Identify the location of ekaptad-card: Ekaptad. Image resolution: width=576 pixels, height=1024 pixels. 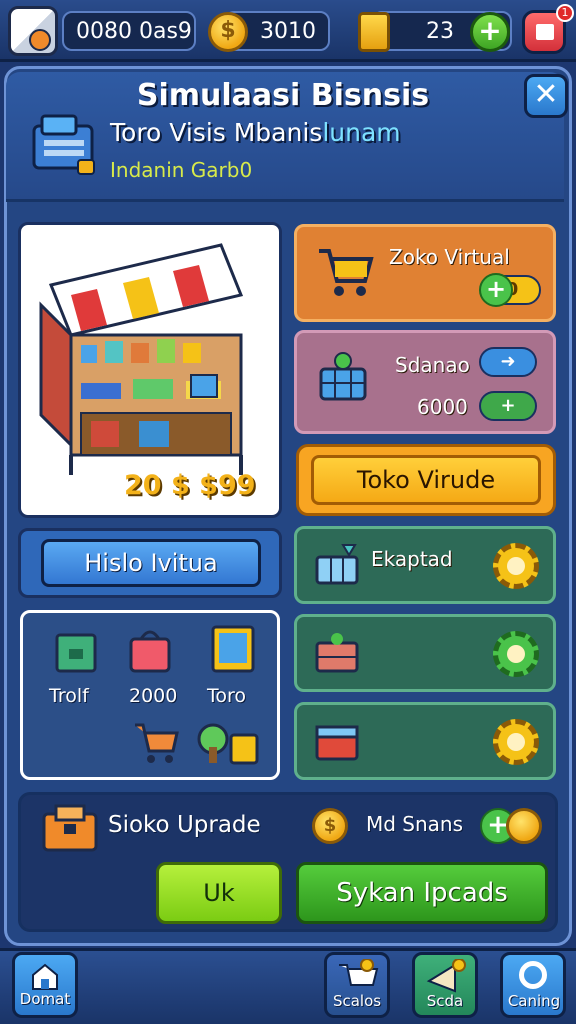
(425, 565).